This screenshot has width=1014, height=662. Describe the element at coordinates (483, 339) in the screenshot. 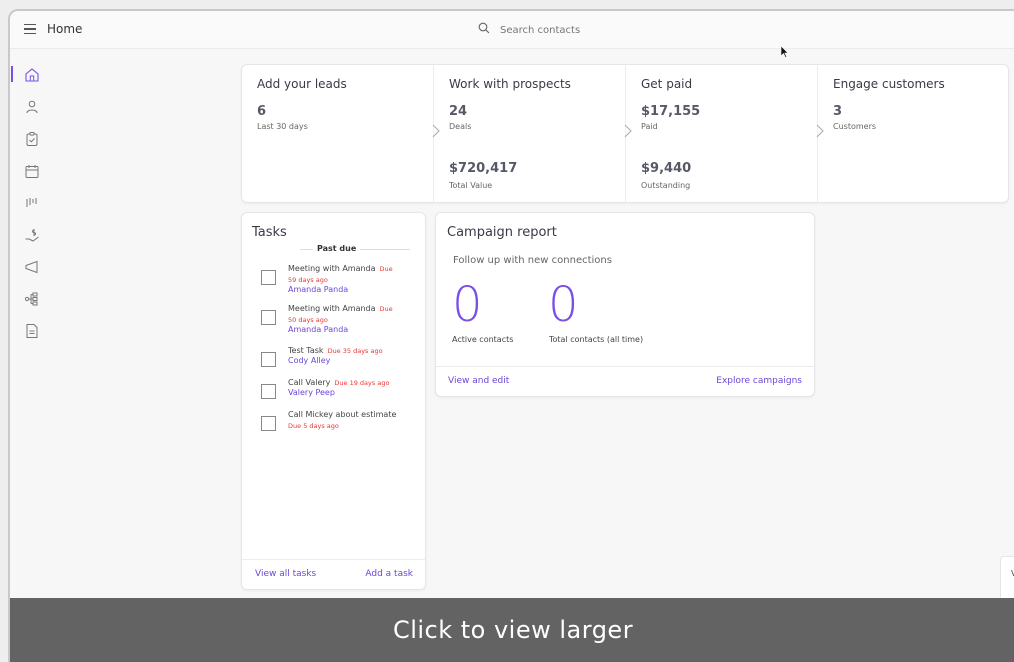

I see `active-contacts-label: Active contacts` at that location.